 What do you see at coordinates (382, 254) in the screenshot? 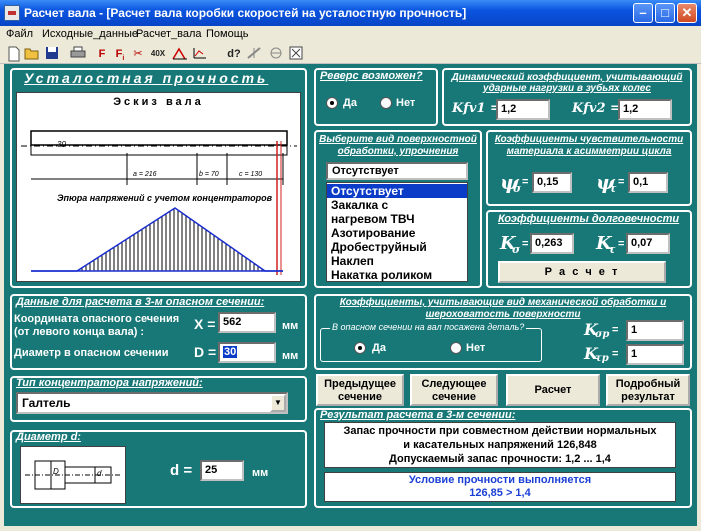
I see `surface-option: Дробеструйный Наклеп` at bounding box center [382, 254].